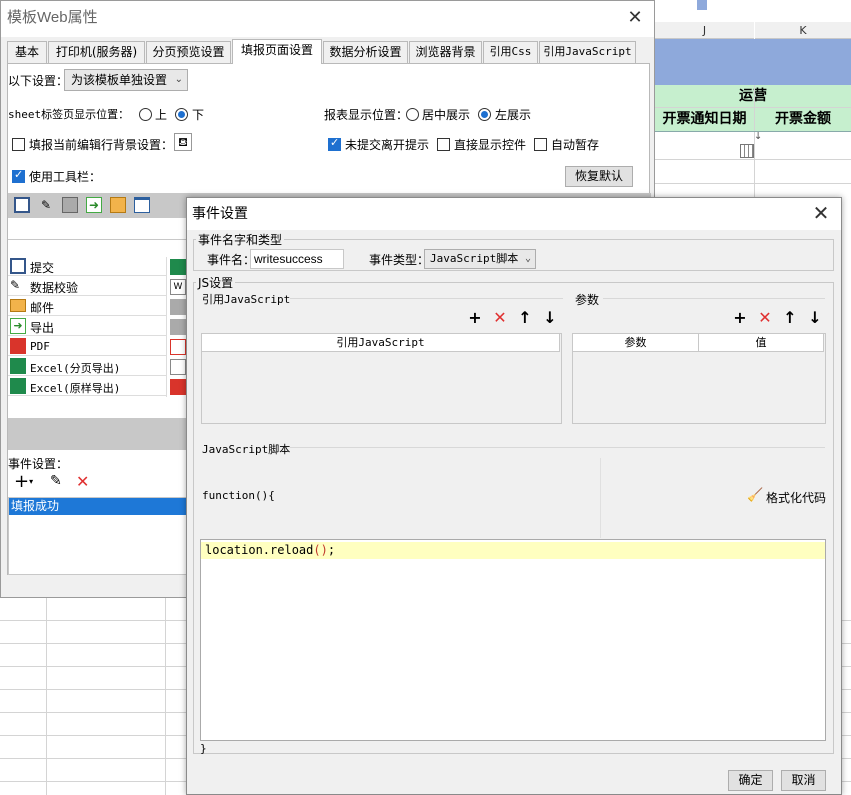 This screenshot has width=851, height=795. Describe the element at coordinates (327, 19) in the screenshot. I see `web-window-title: 模板Web属性` at that location.